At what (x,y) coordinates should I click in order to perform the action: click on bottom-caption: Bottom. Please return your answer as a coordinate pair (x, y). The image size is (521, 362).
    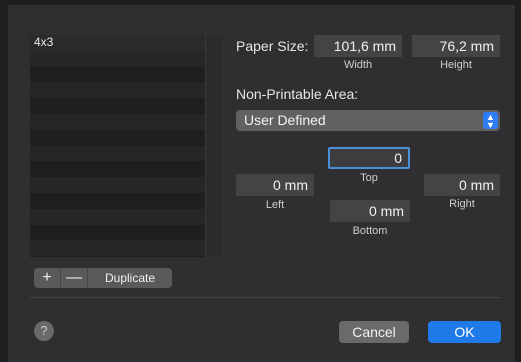
    Looking at the image, I should click on (370, 231).